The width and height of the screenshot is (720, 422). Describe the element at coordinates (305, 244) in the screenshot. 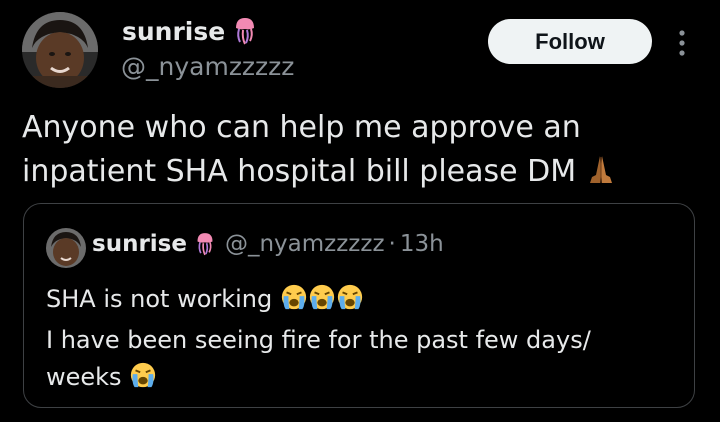

I see `quoted-author-handle: @_nyamzzzzz` at that location.